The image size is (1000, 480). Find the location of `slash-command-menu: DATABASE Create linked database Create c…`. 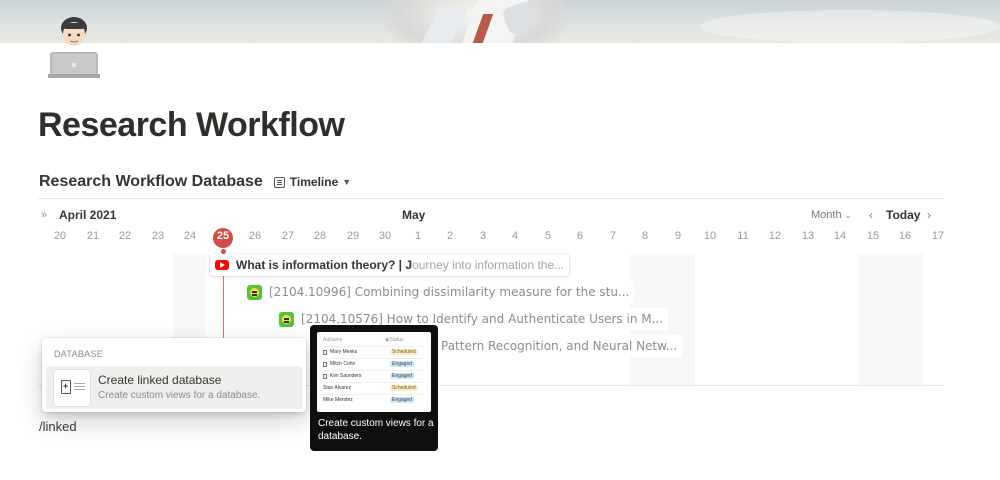

slash-command-menu: DATABASE Create linked database Create c… is located at coordinates (174, 375).